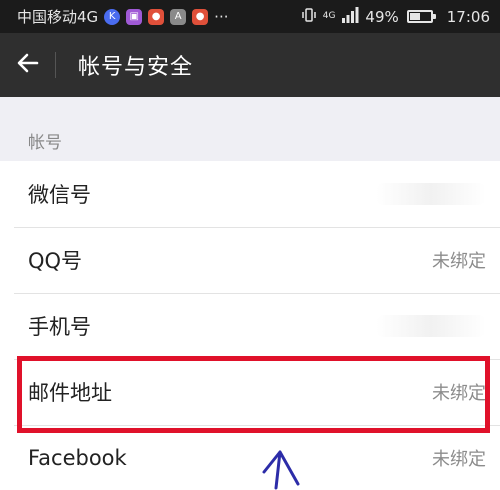 This screenshot has width=500, height=490. I want to click on network-type-label: 4G, so click(329, 15).